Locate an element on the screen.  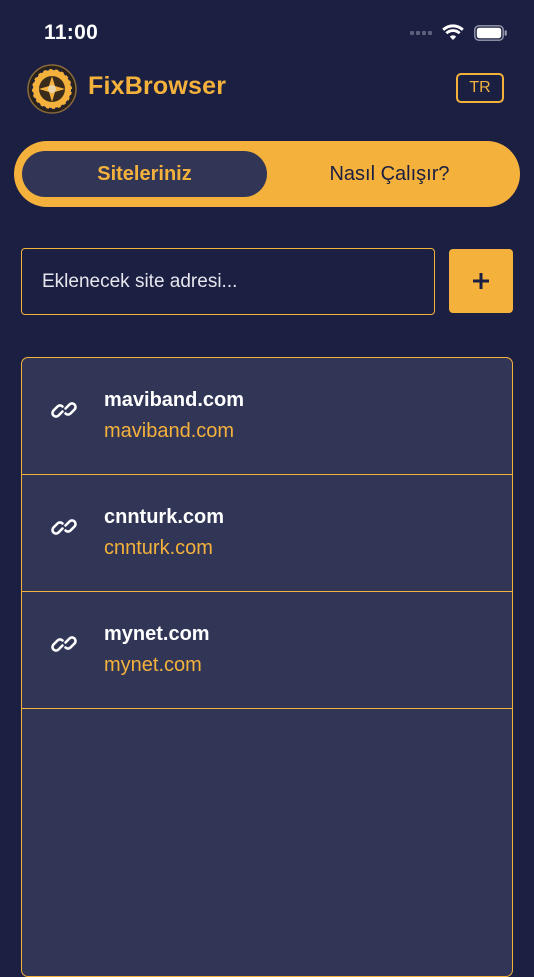
segmented-tabs: Siteleriniz Nasıl Çalışır? is located at coordinates (267, 174).